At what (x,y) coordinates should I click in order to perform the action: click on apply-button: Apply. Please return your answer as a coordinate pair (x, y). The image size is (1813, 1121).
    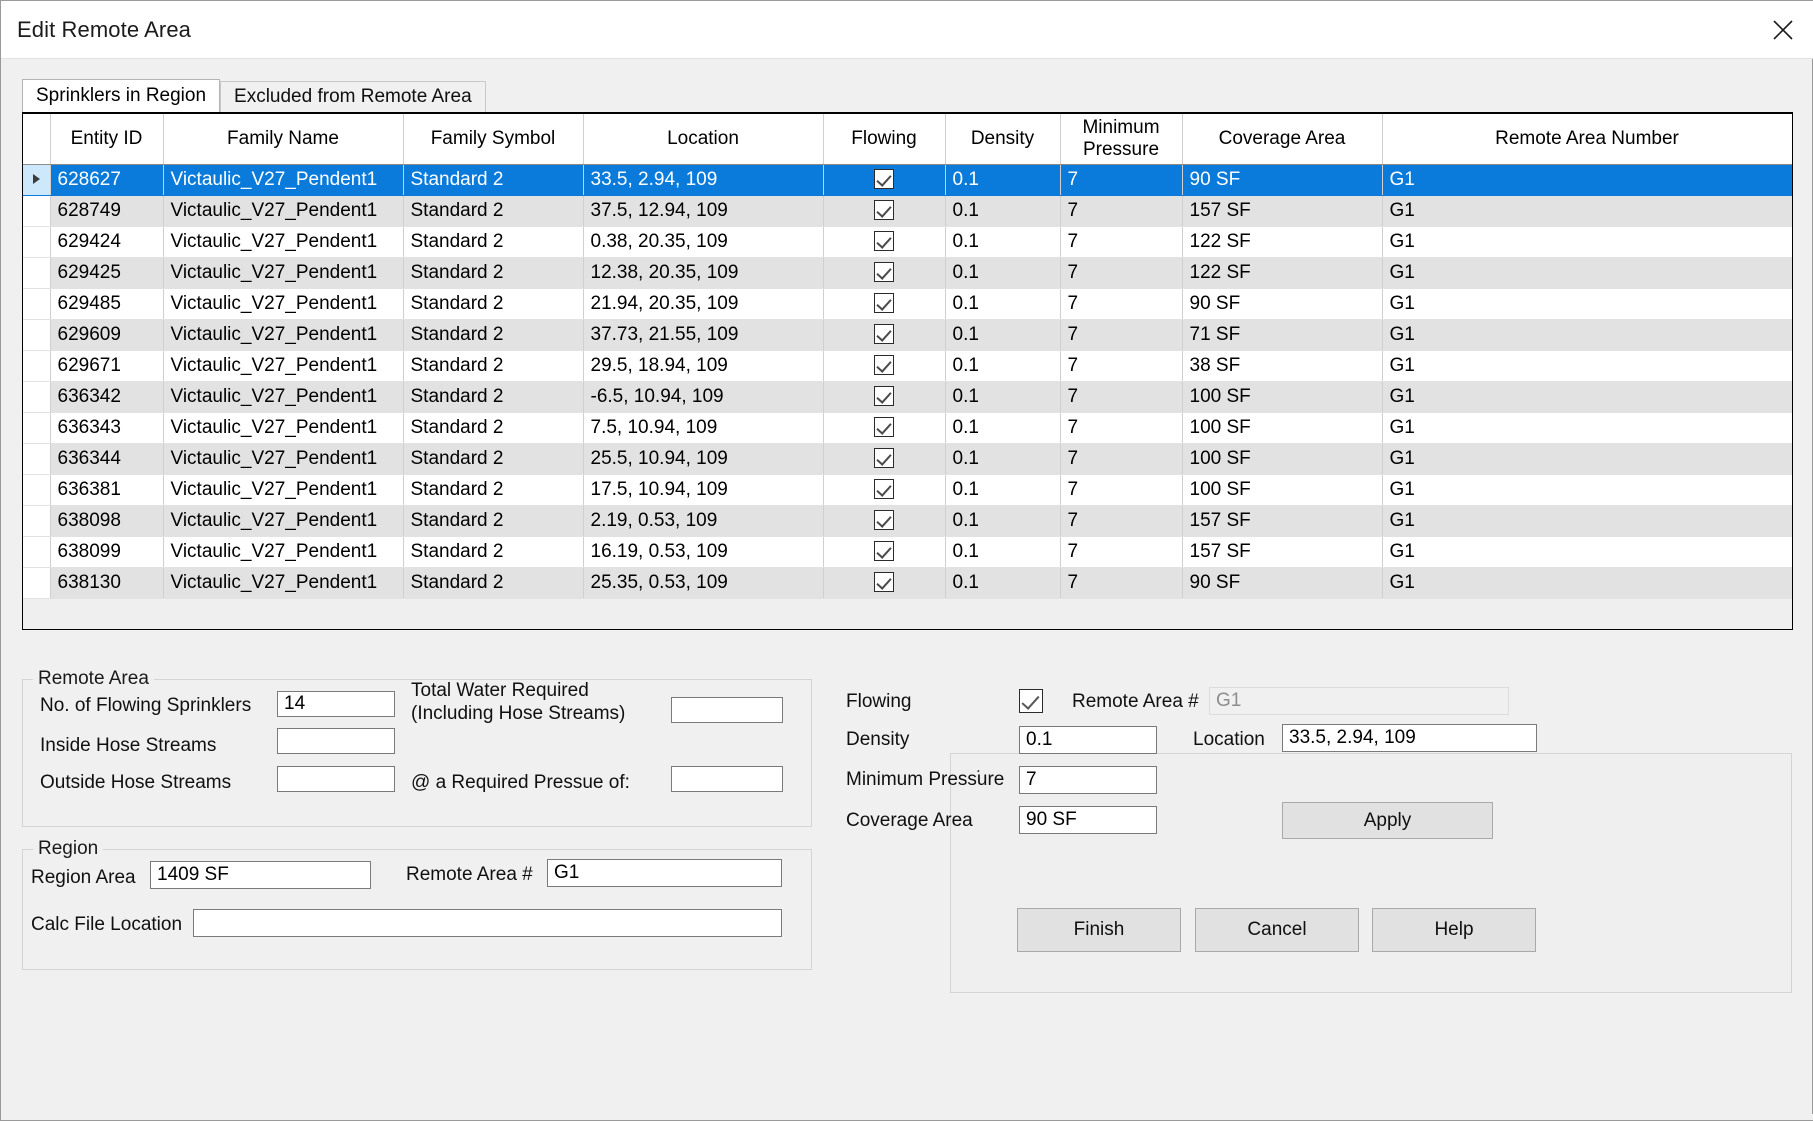
    Looking at the image, I should click on (1387, 820).